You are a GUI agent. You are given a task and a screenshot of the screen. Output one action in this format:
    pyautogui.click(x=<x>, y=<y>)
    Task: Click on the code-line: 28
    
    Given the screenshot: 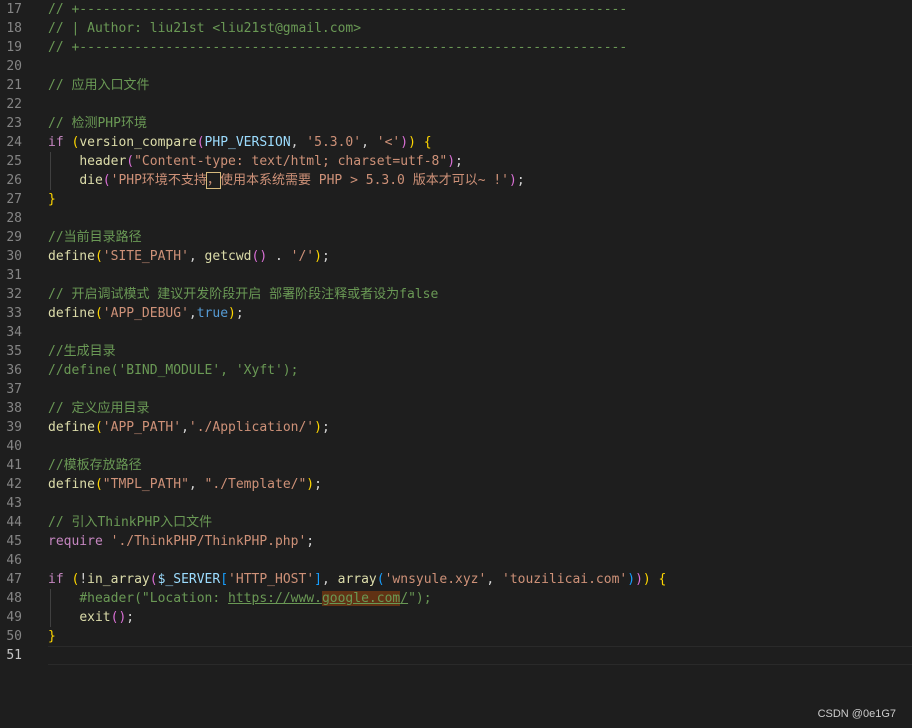 What is the action you would take?
    pyautogui.click(x=456, y=218)
    